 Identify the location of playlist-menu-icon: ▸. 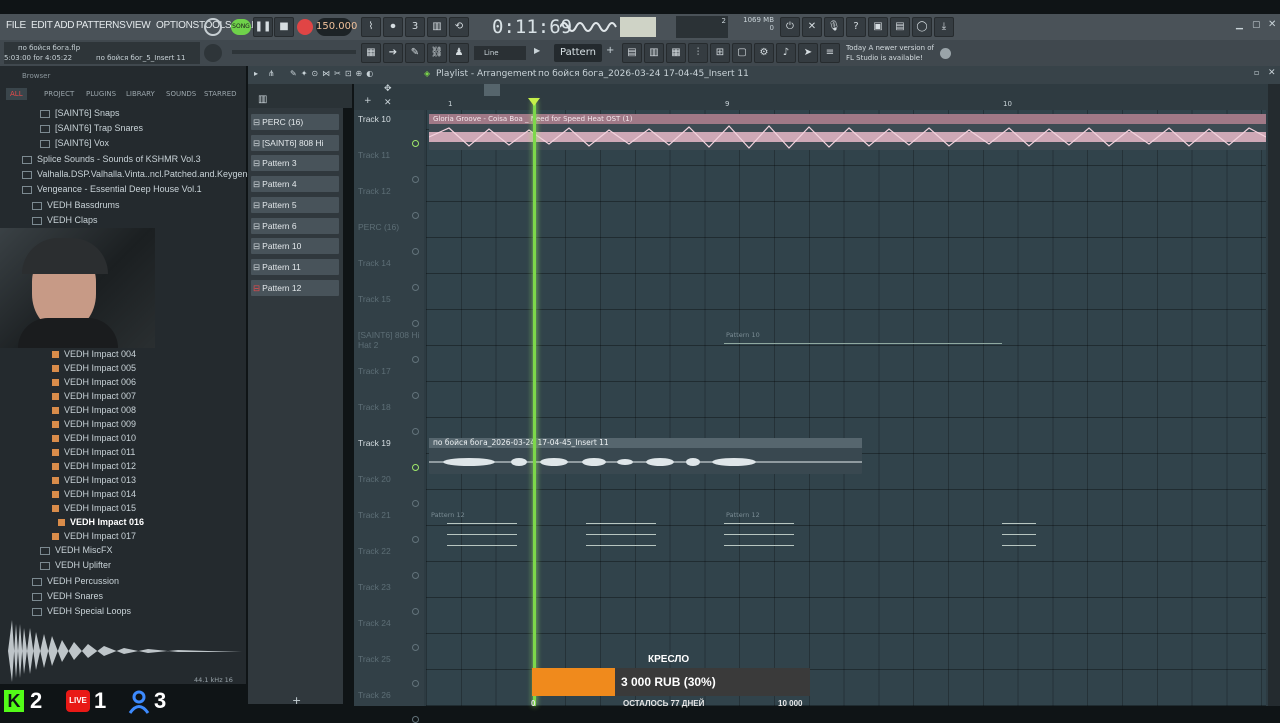
(256, 73).